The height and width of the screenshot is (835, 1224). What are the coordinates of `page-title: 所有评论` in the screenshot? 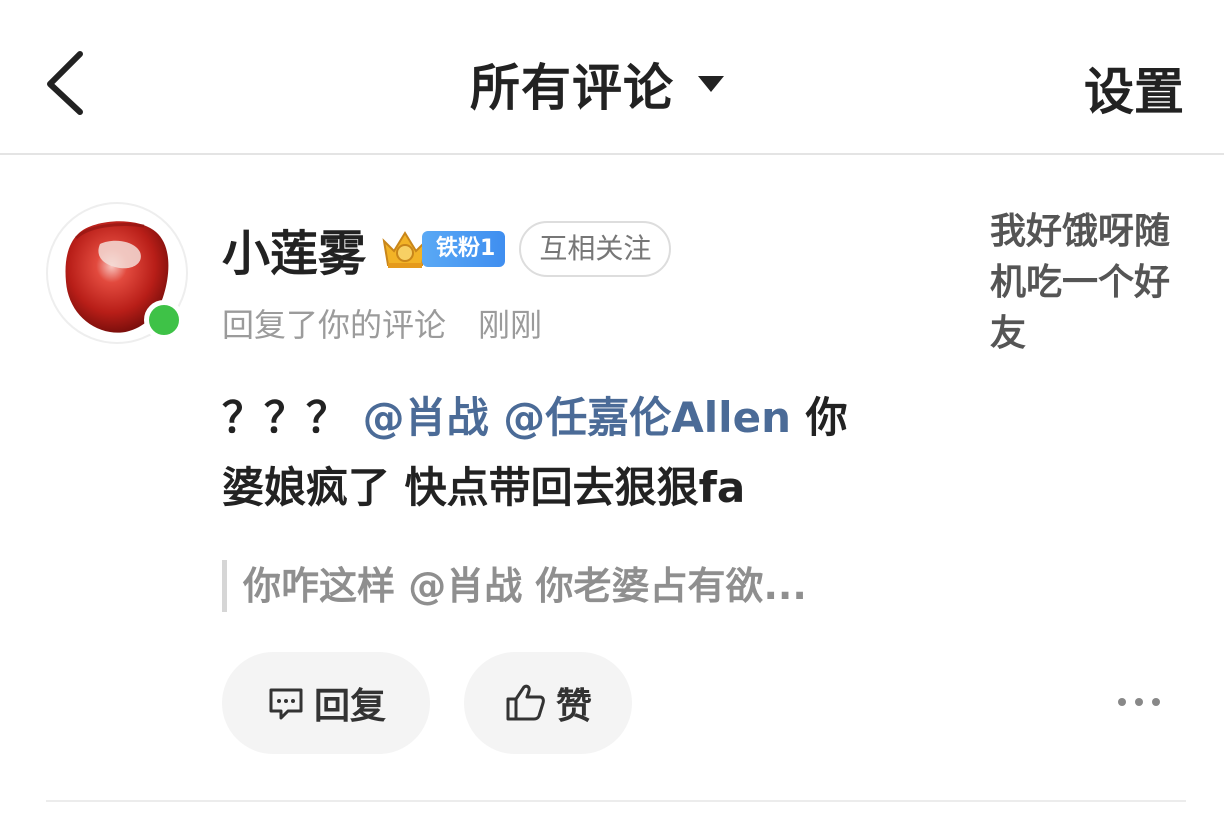 It's located at (572, 88).